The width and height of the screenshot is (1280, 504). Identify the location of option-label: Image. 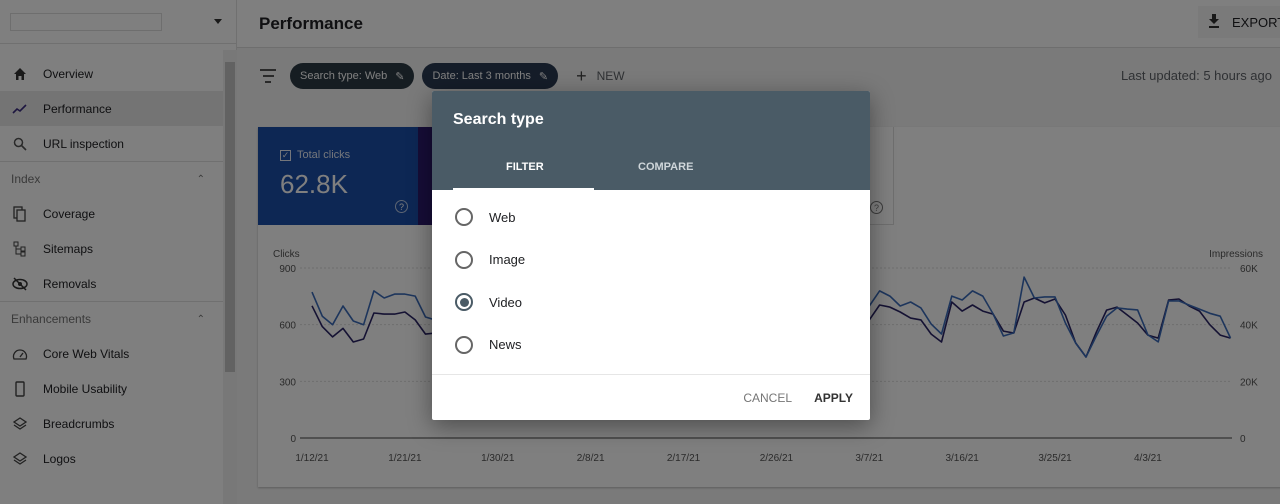
(507, 260).